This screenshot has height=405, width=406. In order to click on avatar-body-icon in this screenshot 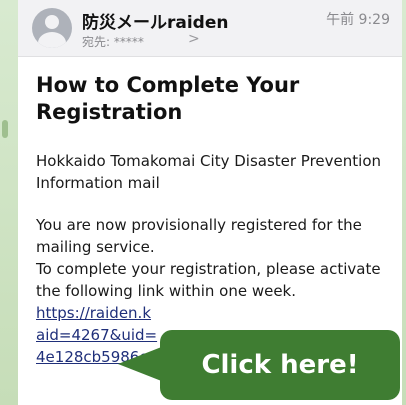, I will do `click(52, 40)`.